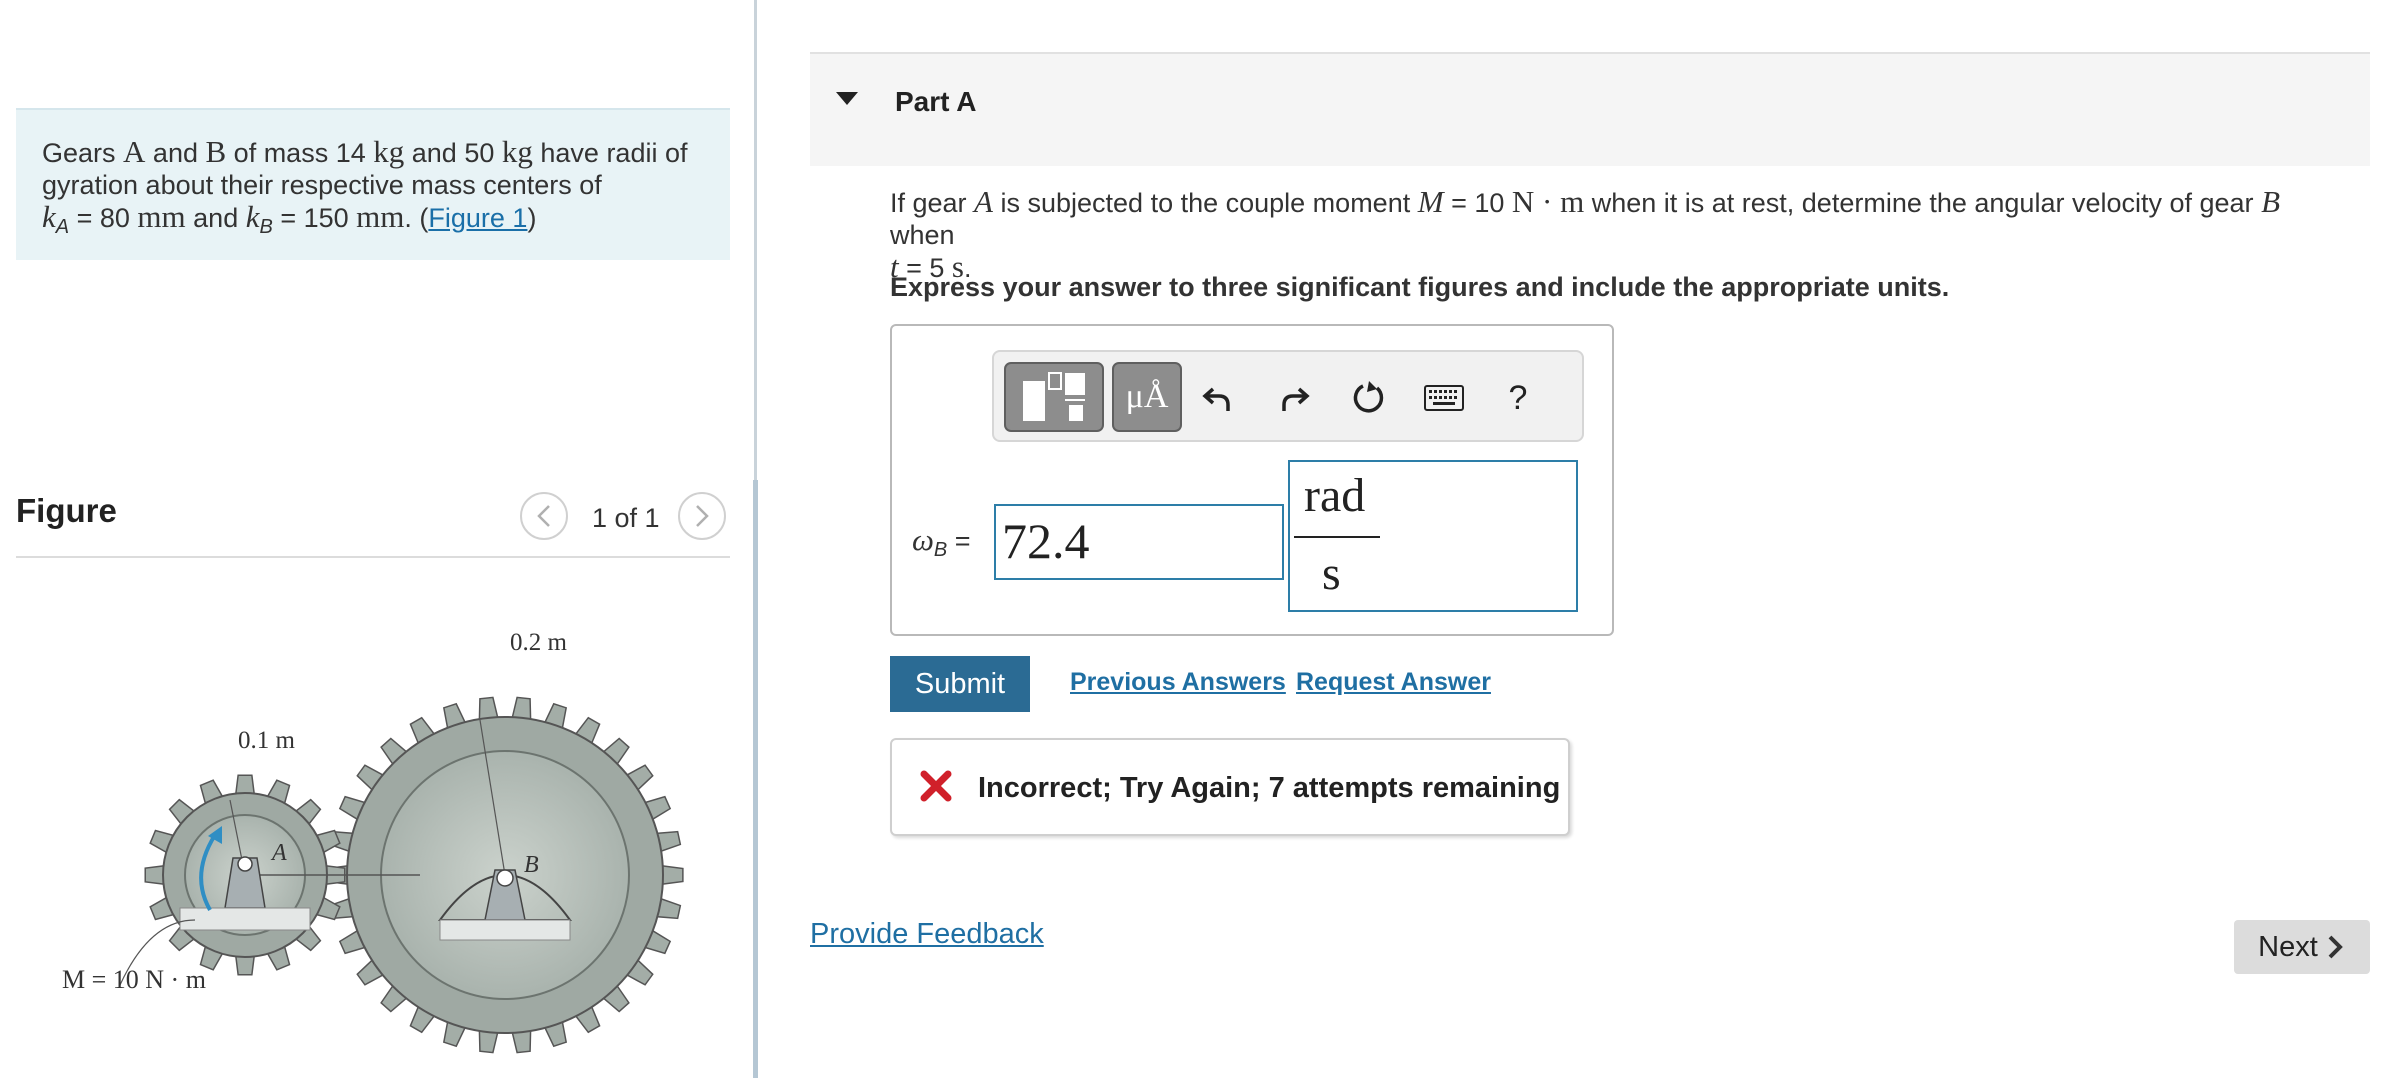 Image resolution: width=2400 pixels, height=1078 pixels. Describe the element at coordinates (1335, 495) in the screenshot. I see `unit-numerator: rad` at that location.